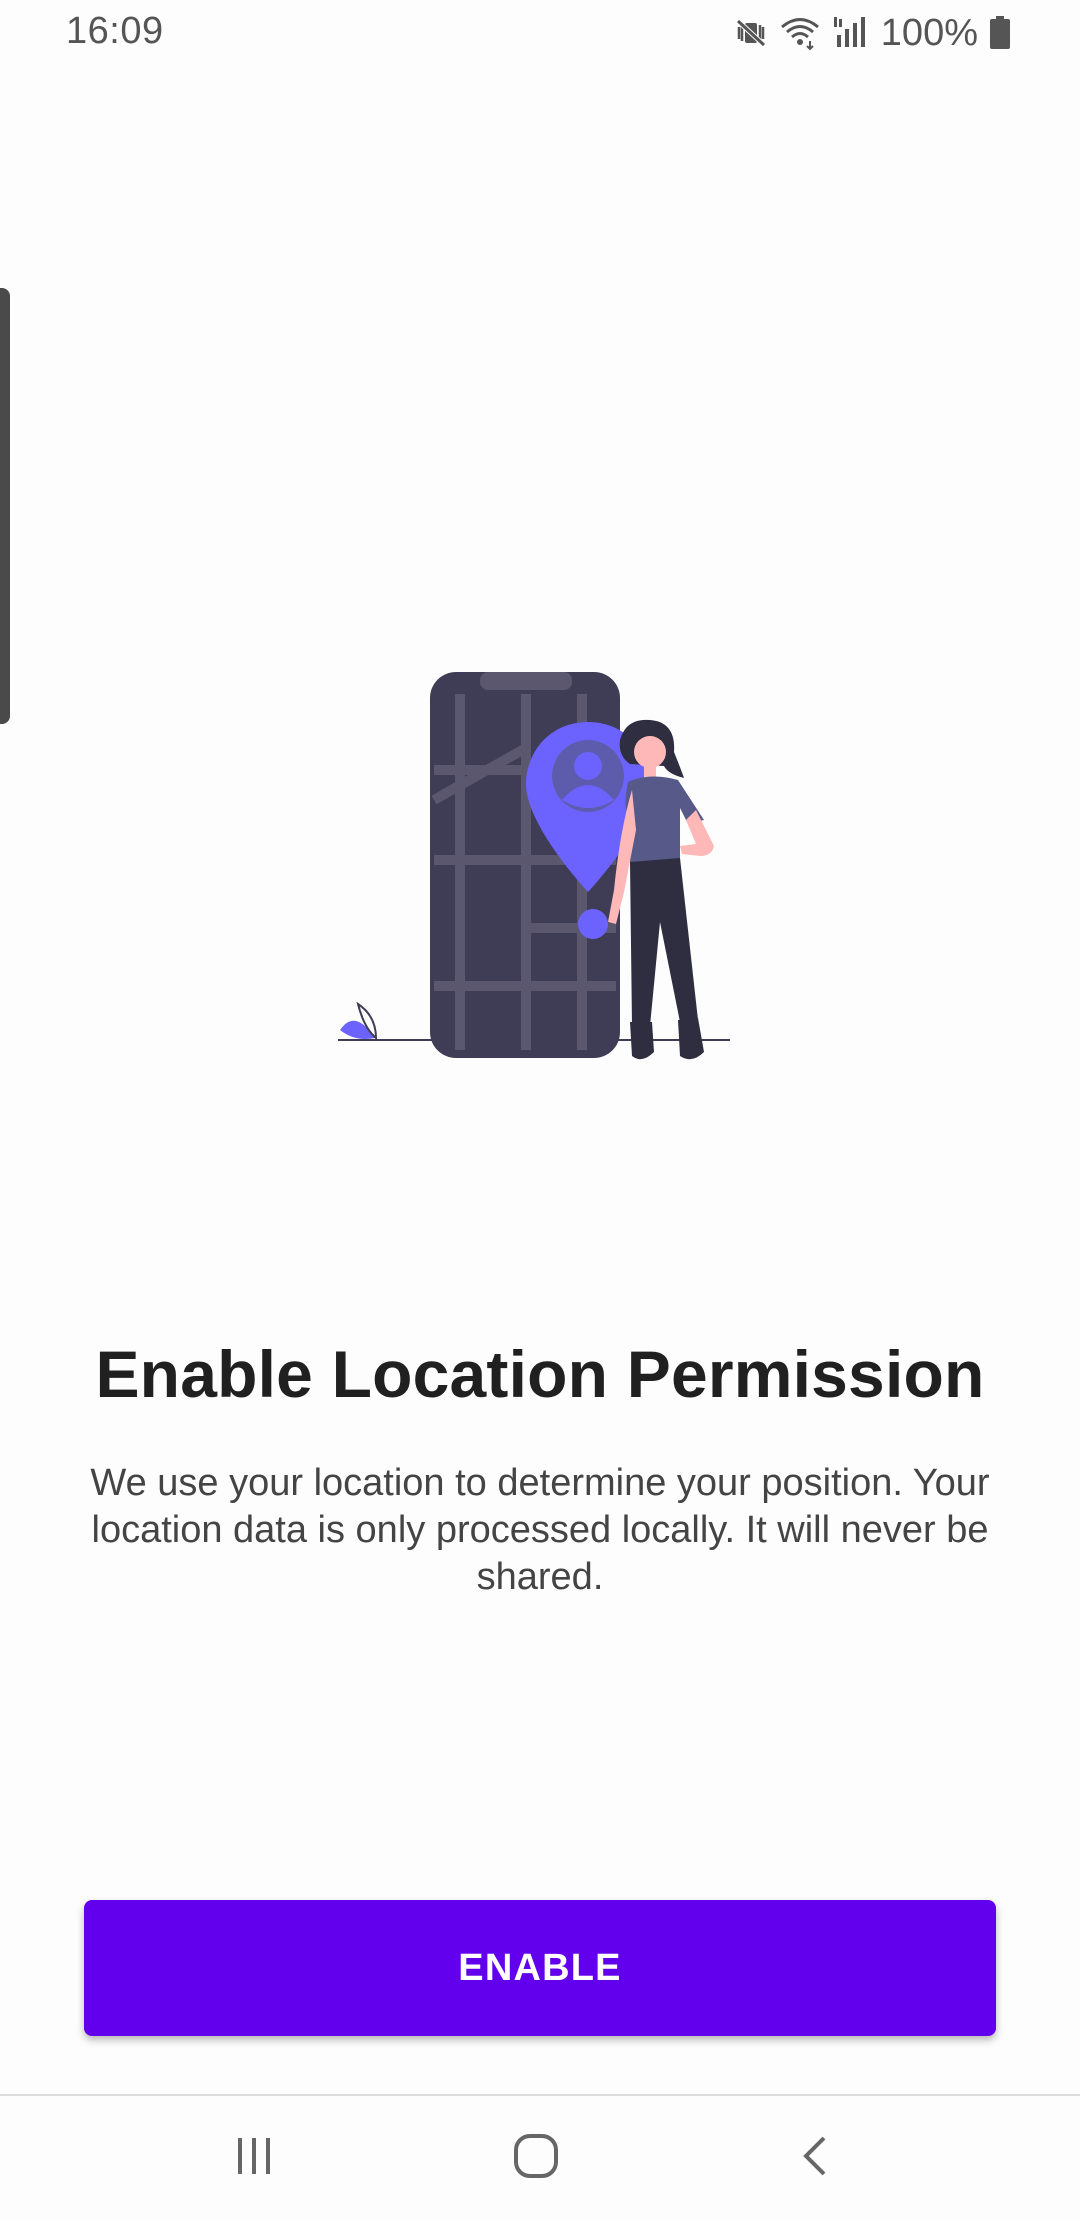 Image resolution: width=1080 pixels, height=2220 pixels. What do you see at coordinates (5, 506) in the screenshot?
I see `edge-panel-handle` at bounding box center [5, 506].